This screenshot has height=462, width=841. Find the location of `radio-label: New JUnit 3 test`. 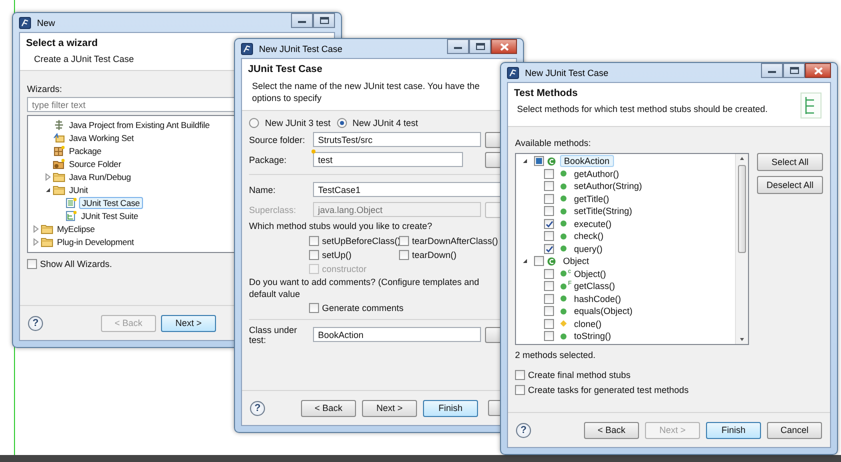

radio-label: New JUnit 3 test is located at coordinates (298, 123).